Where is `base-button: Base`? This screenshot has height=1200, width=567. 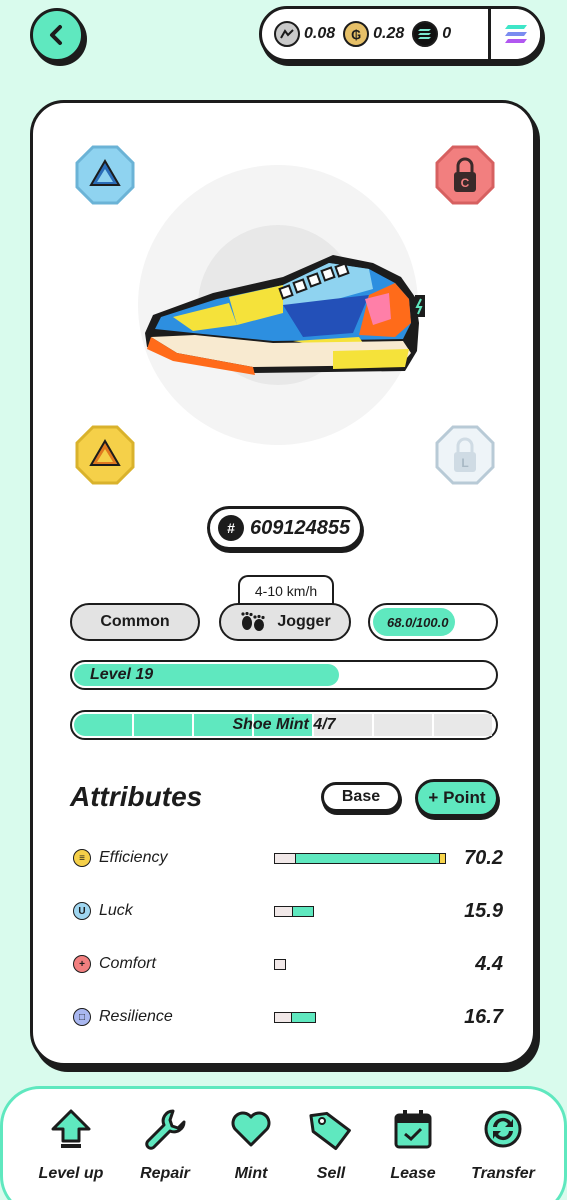
base-button: Base is located at coordinates (361, 797).